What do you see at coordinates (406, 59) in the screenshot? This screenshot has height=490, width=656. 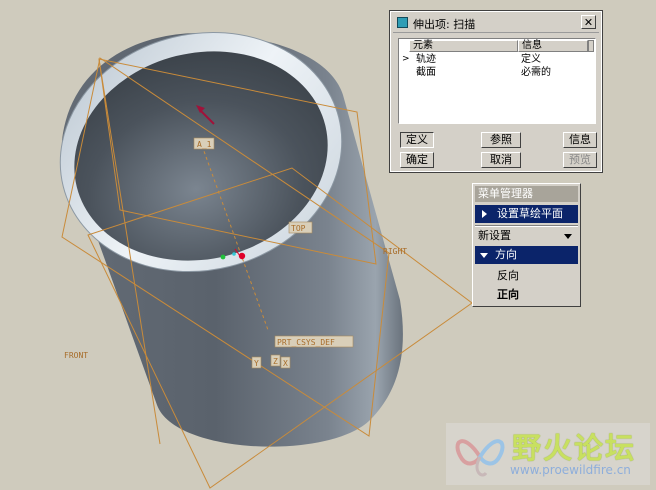 I see `row-pointer-icon: >` at bounding box center [406, 59].